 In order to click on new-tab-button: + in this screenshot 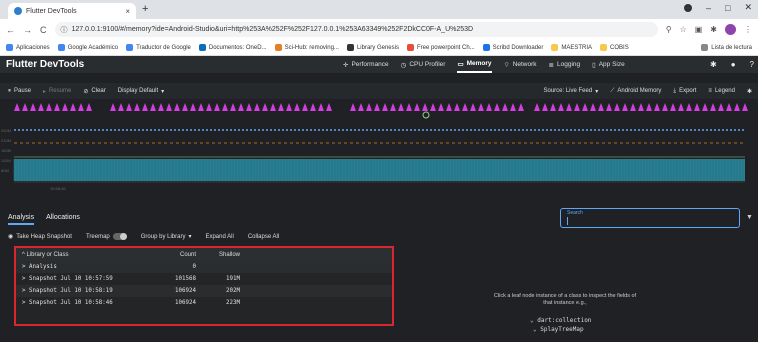, I will do `click(145, 9)`.